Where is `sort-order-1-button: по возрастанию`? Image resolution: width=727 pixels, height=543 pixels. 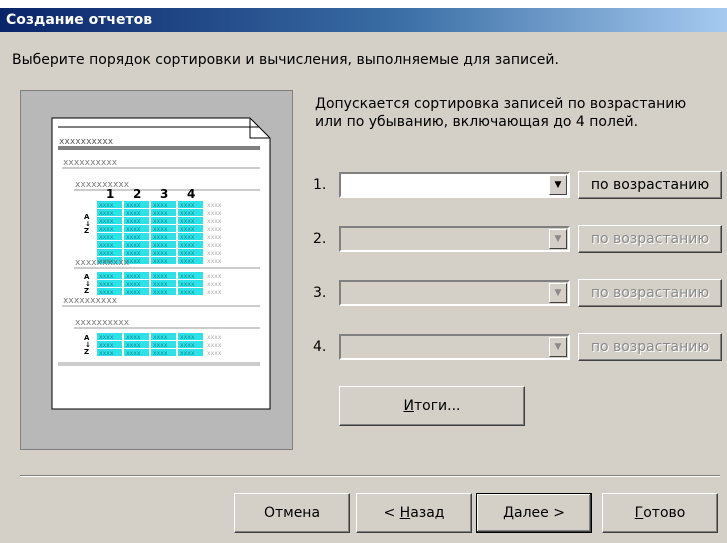 sort-order-1-button: по возрастанию is located at coordinates (650, 185).